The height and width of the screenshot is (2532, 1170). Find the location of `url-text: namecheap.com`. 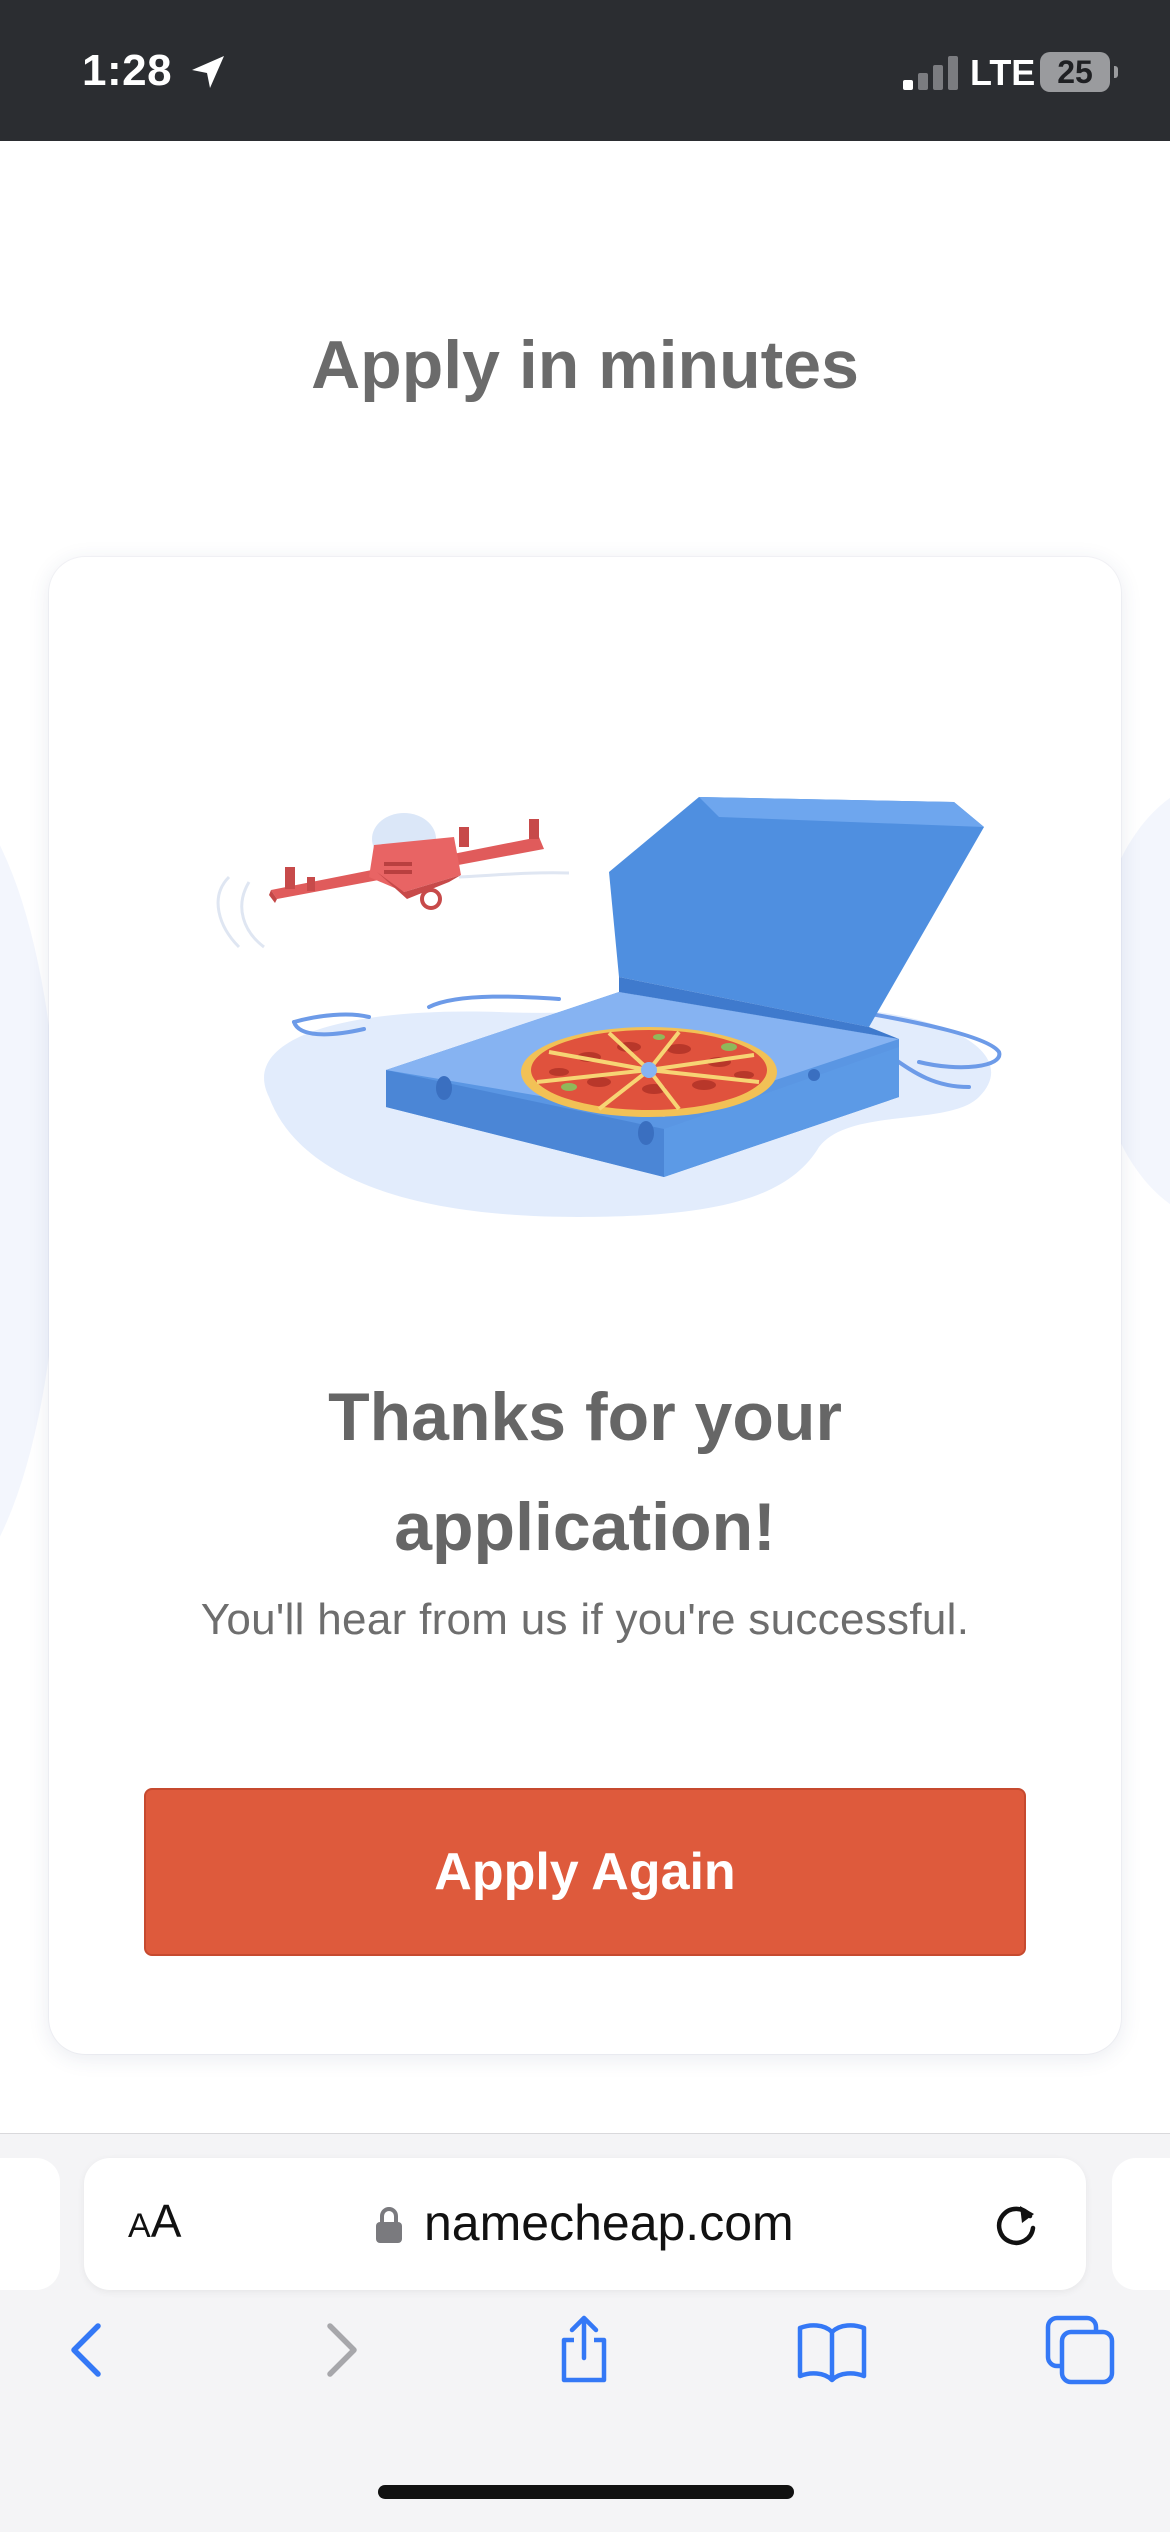

url-text: namecheap.com is located at coordinates (609, 2223).